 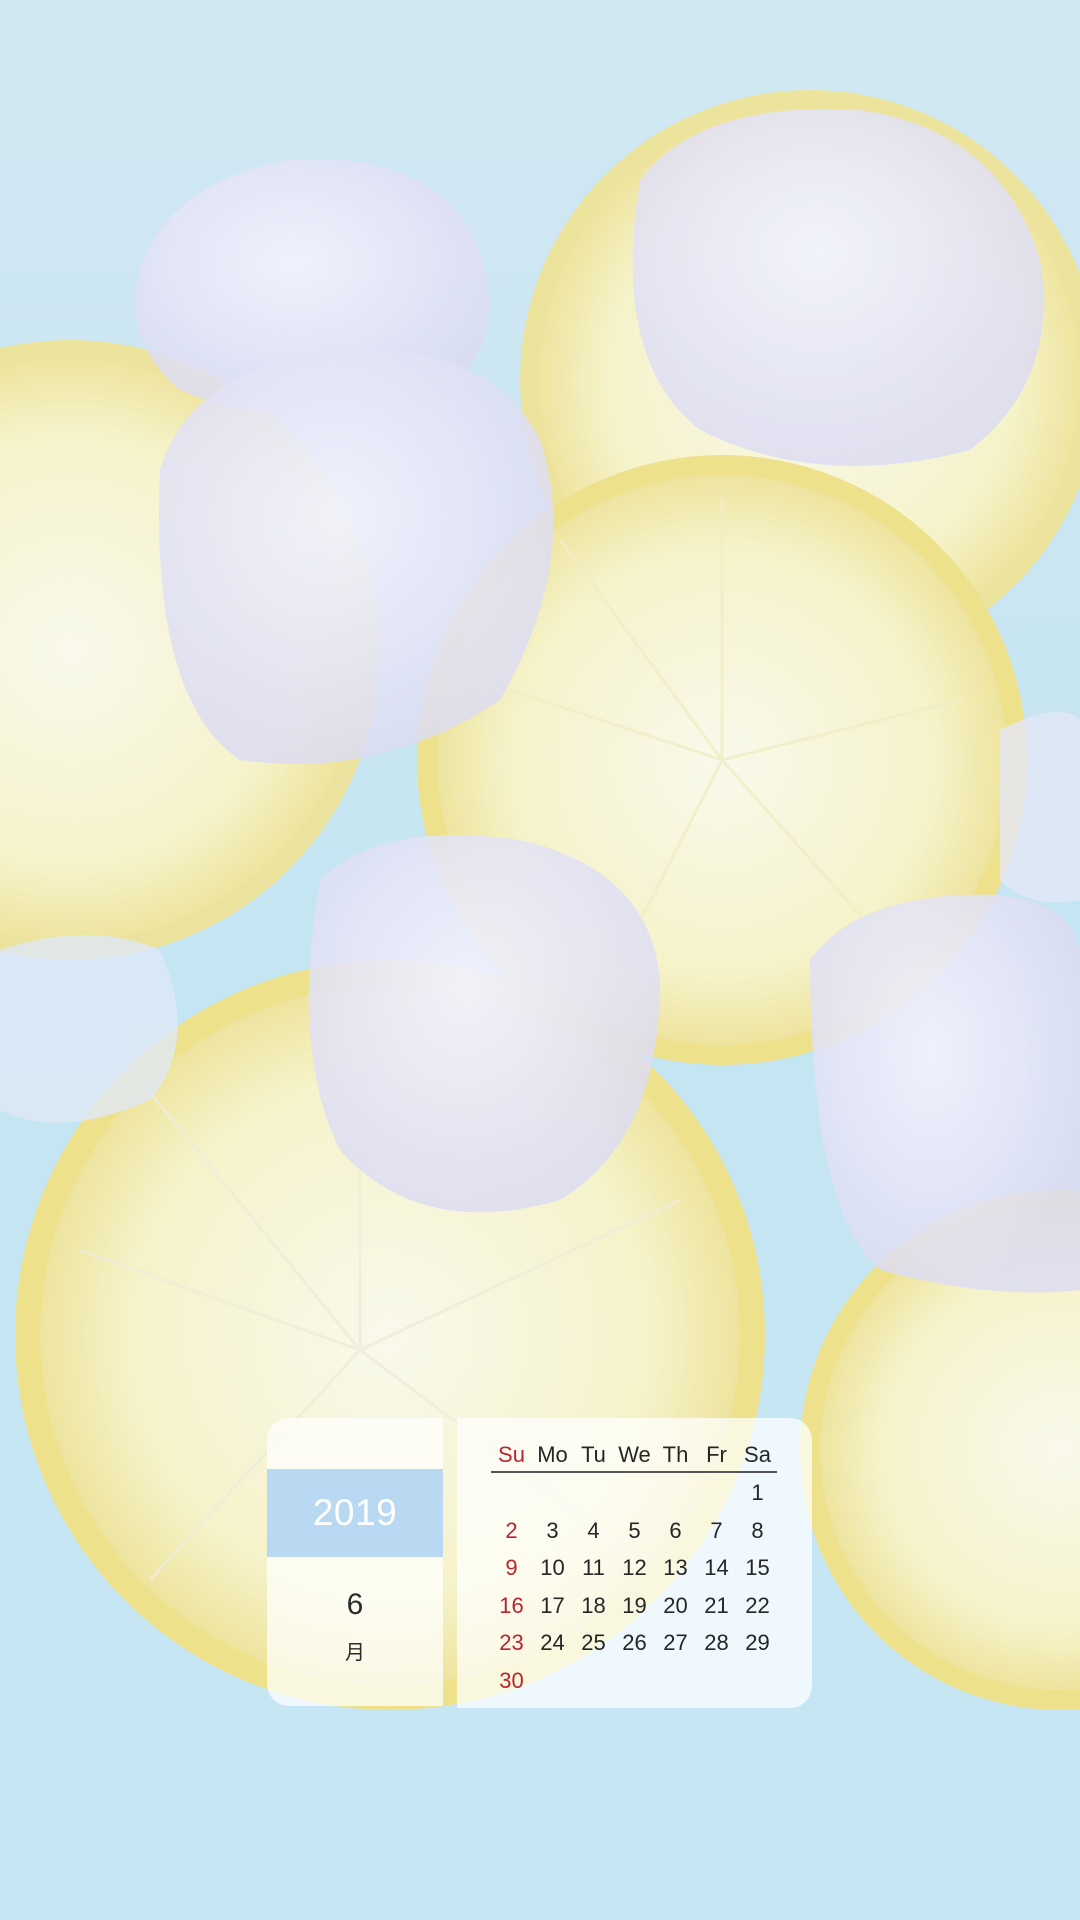 I want to click on day-cell: 18, so click(x=593, y=1605).